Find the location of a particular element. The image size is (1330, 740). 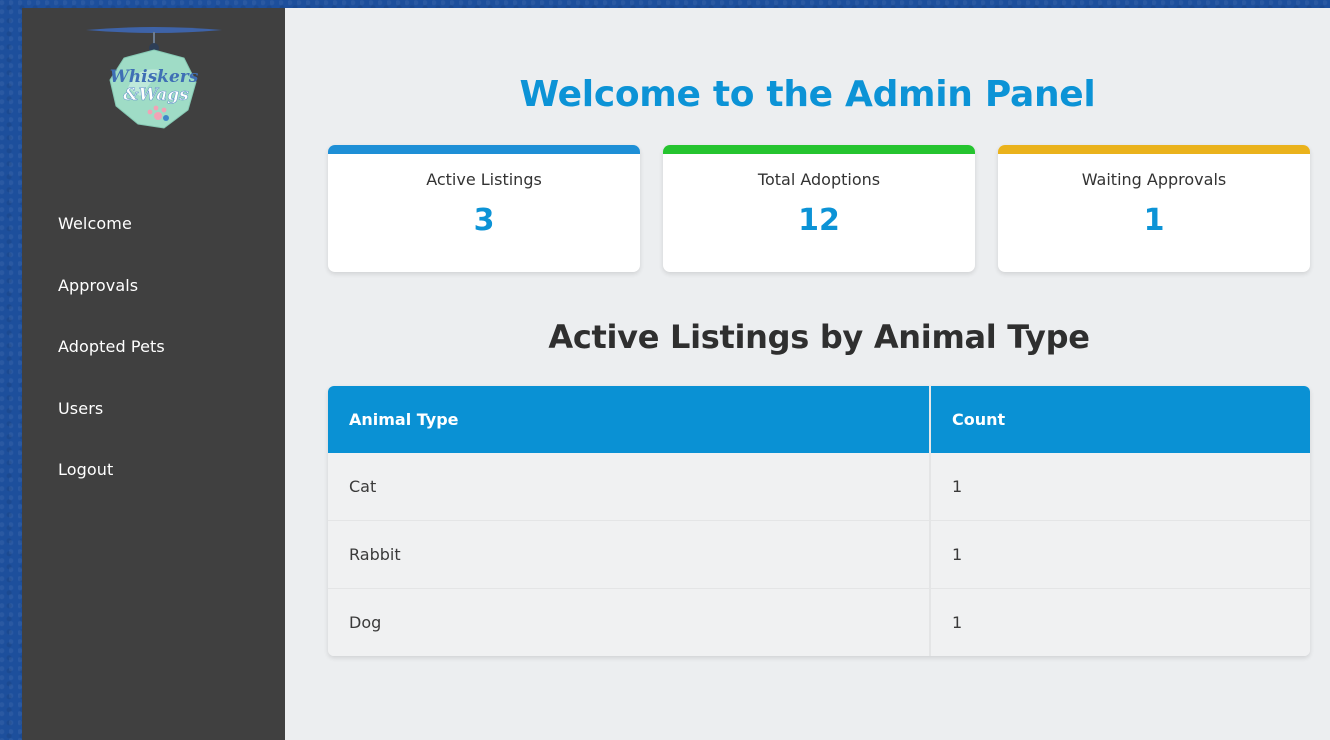

stat-card-label: Waiting Approvals is located at coordinates (1154, 179).